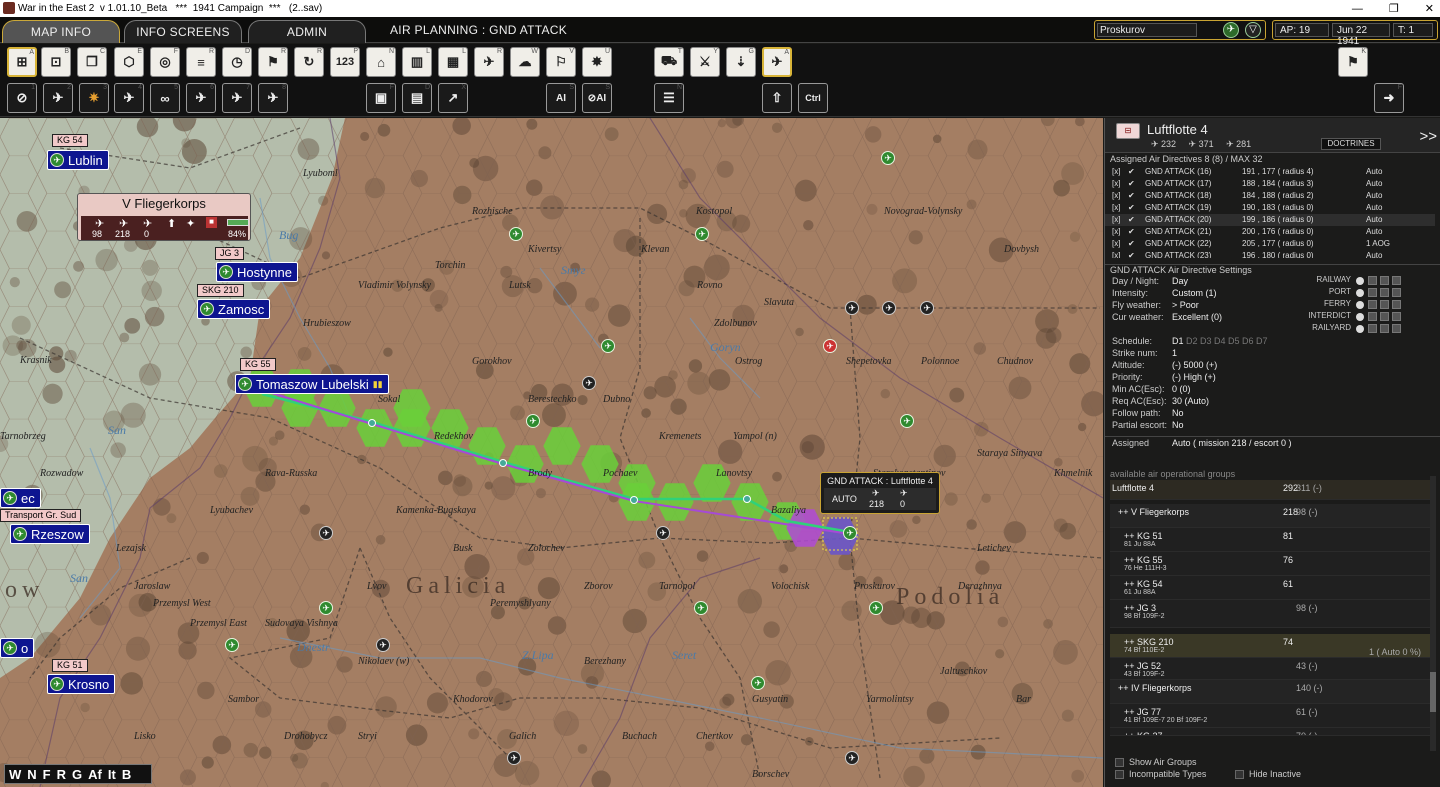 This screenshot has height=787, width=1440. What do you see at coordinates (81, 684) in the screenshot?
I see `airbase-unit-label: ✈ Krosno` at bounding box center [81, 684].